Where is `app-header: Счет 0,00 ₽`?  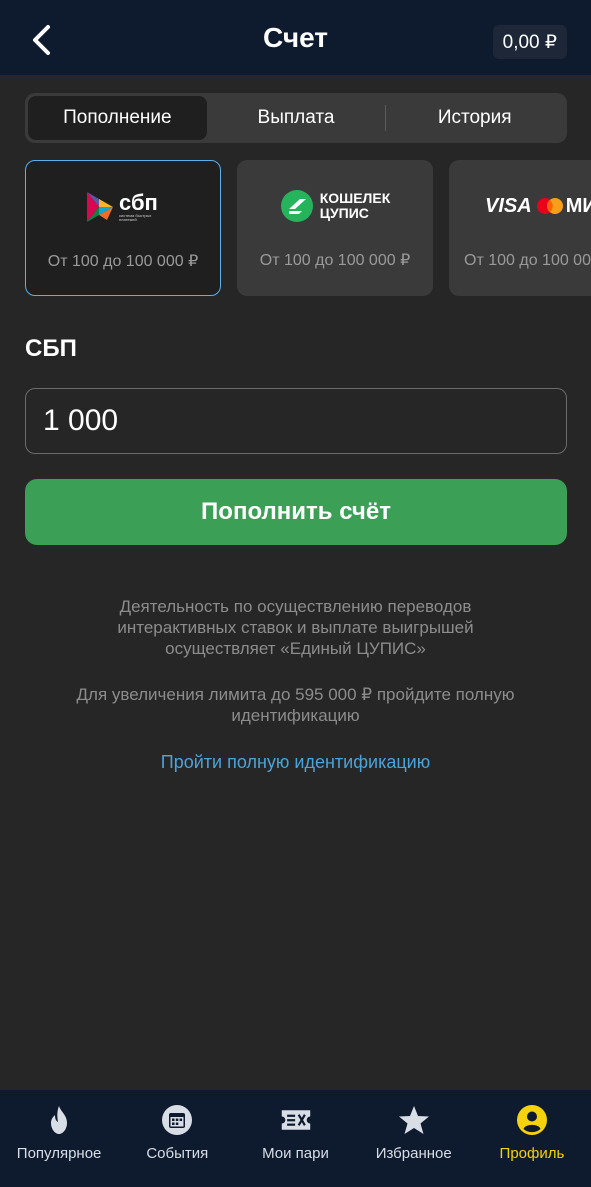
app-header: Счет 0,00 ₽ is located at coordinates (295, 37).